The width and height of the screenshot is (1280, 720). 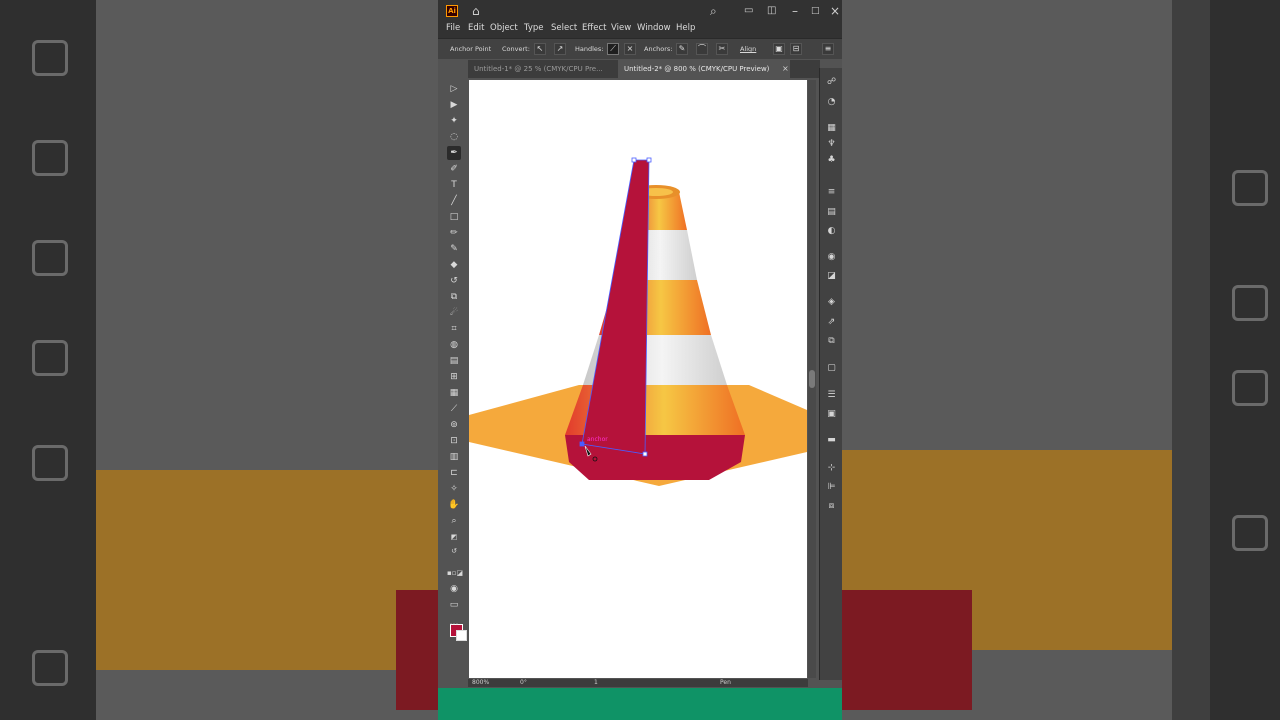 I want to click on asset-export-panel-icon: ⇗, so click(x=831, y=322).